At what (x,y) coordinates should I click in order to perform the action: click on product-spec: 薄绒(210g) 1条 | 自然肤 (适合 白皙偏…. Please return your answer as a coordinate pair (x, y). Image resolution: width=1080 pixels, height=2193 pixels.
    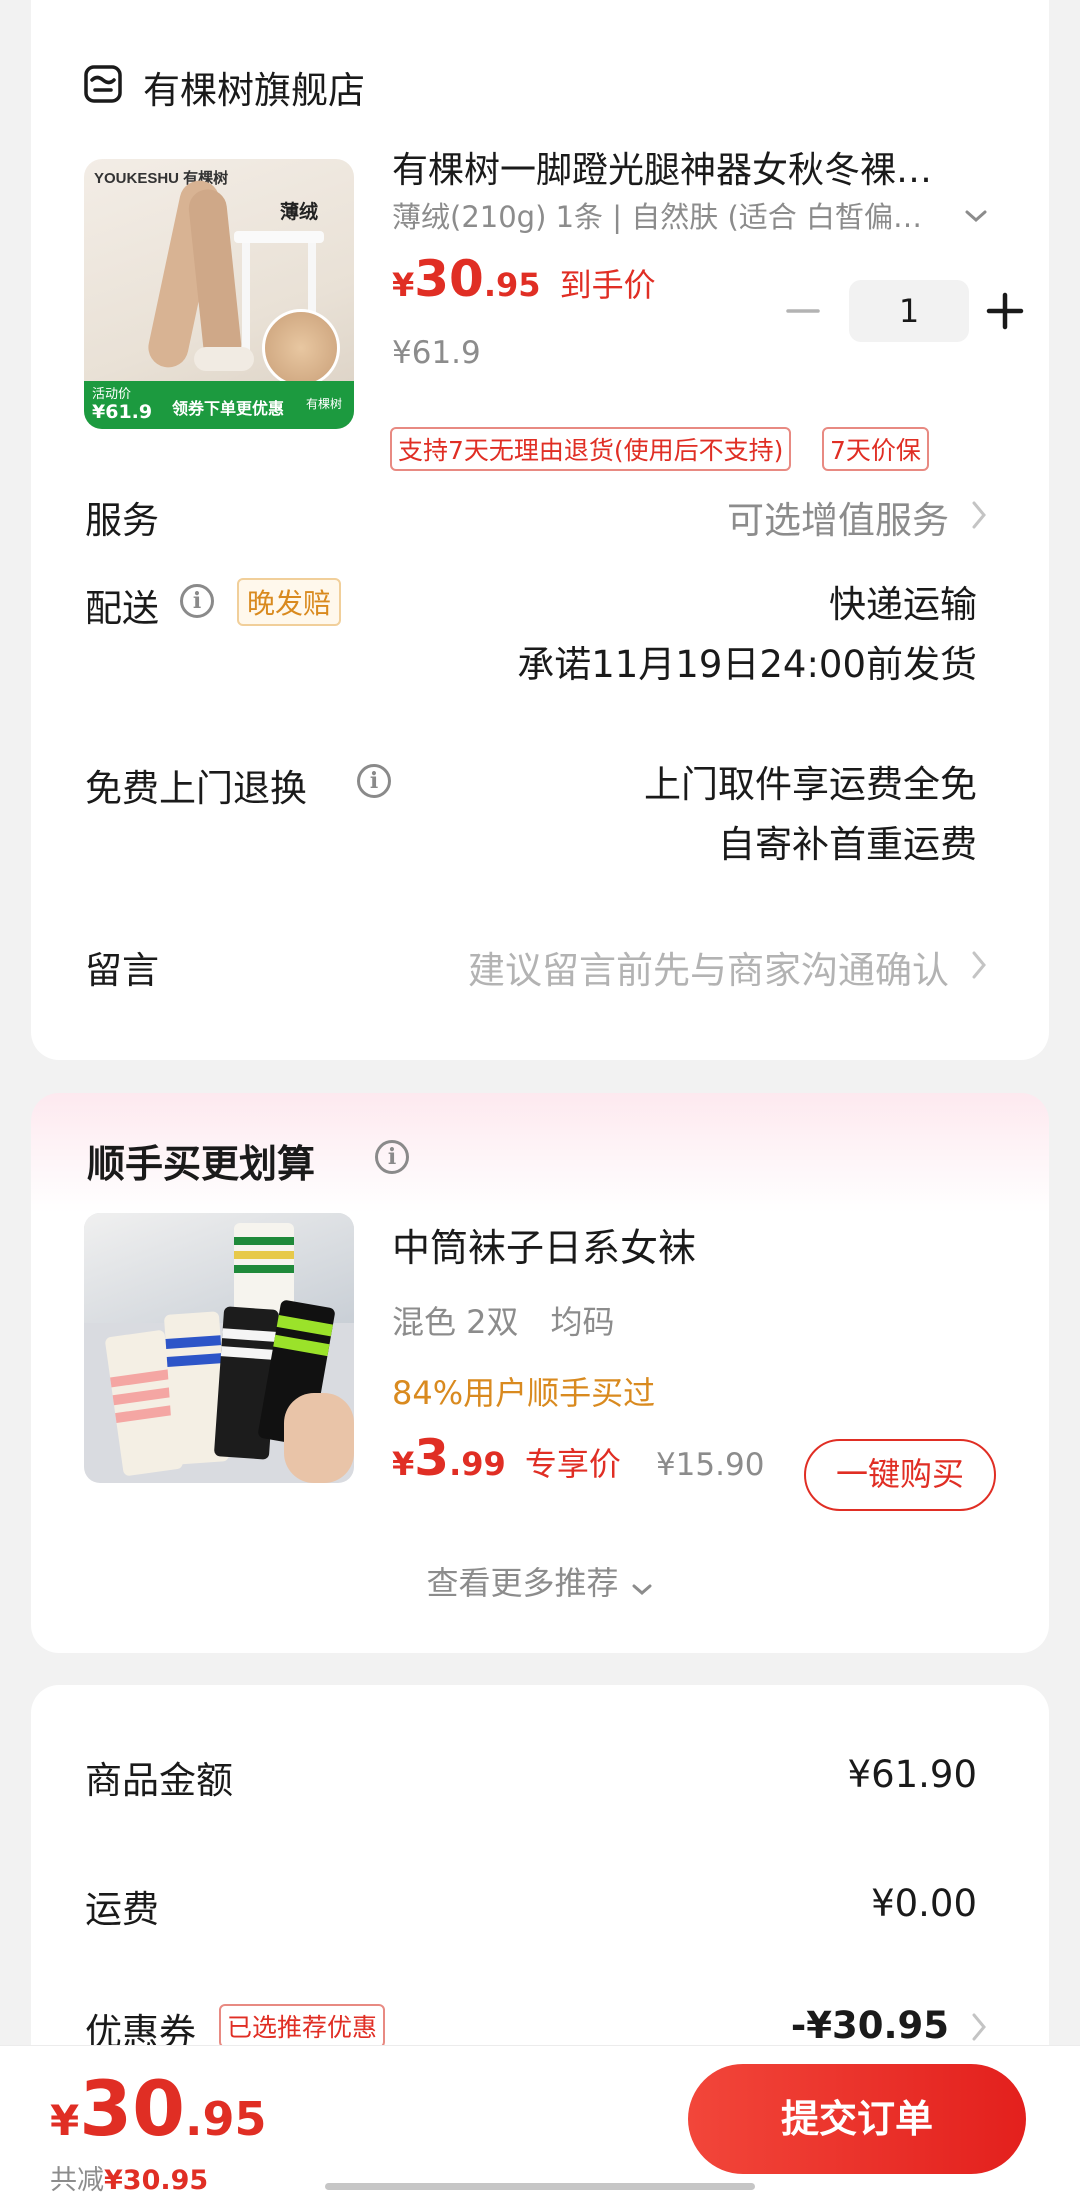
    Looking at the image, I should click on (662, 215).